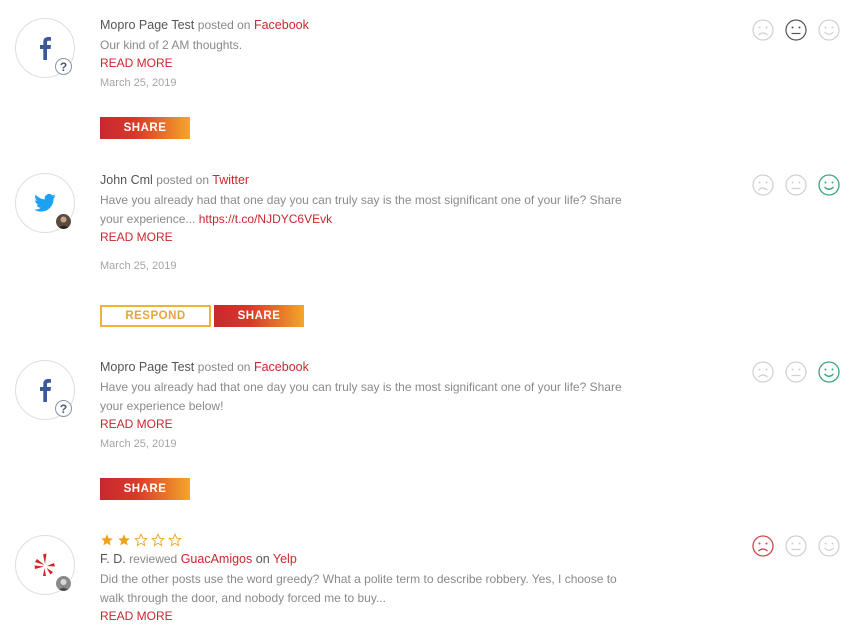 This screenshot has height=639, width=857. Describe the element at coordinates (153, 559) in the screenshot. I see `post-verb: reviewed` at that location.